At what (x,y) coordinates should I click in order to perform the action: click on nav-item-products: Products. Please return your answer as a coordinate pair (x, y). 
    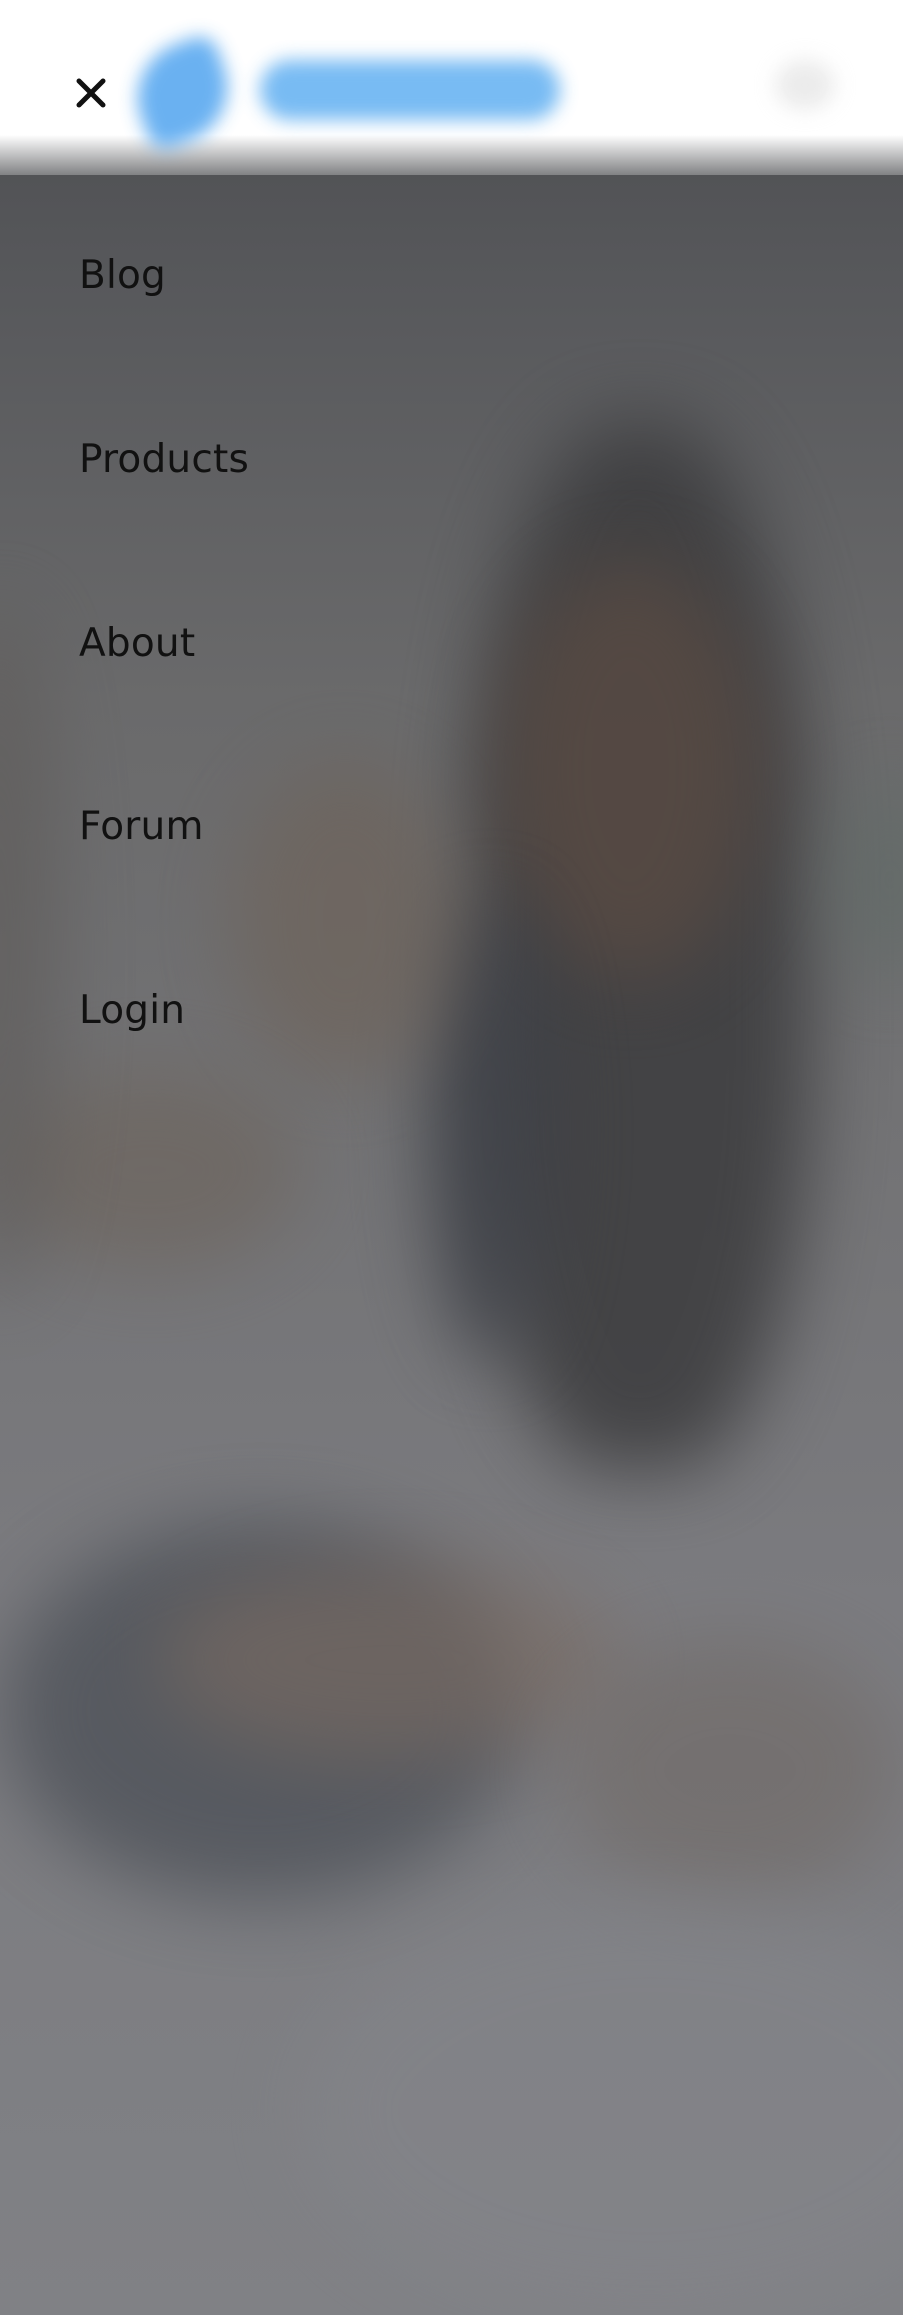
    Looking at the image, I should click on (164, 459).